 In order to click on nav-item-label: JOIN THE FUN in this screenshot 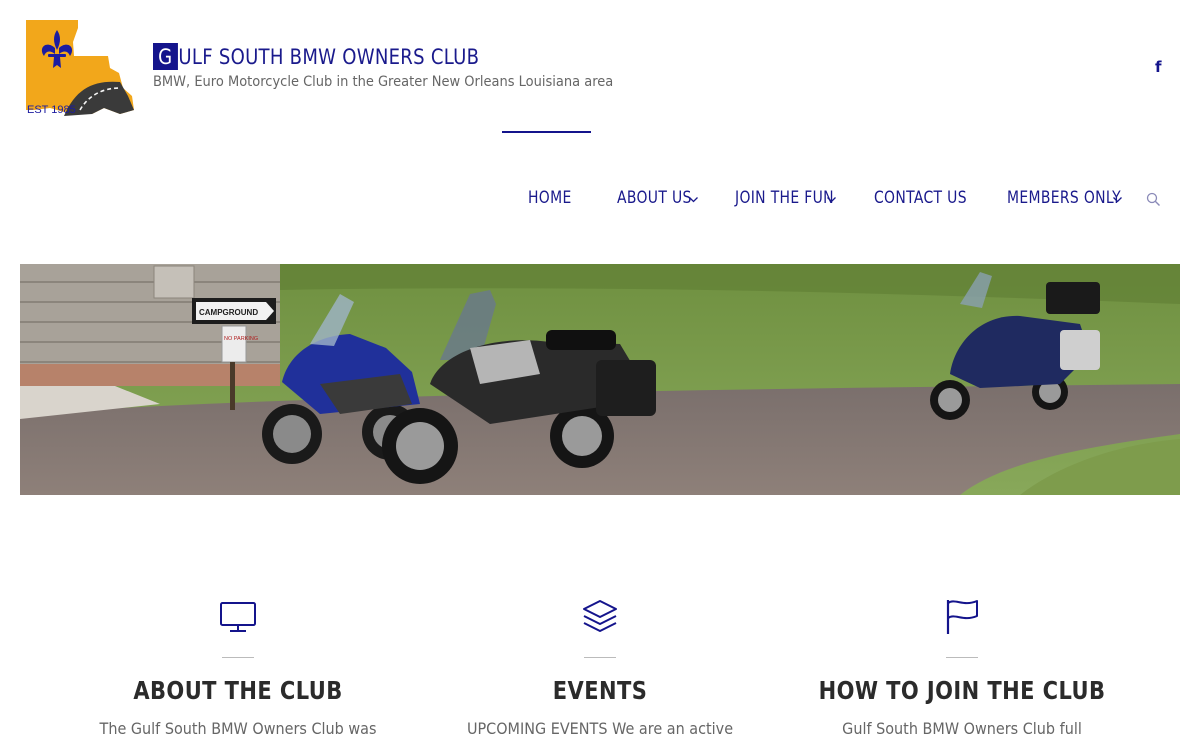, I will do `click(784, 198)`.